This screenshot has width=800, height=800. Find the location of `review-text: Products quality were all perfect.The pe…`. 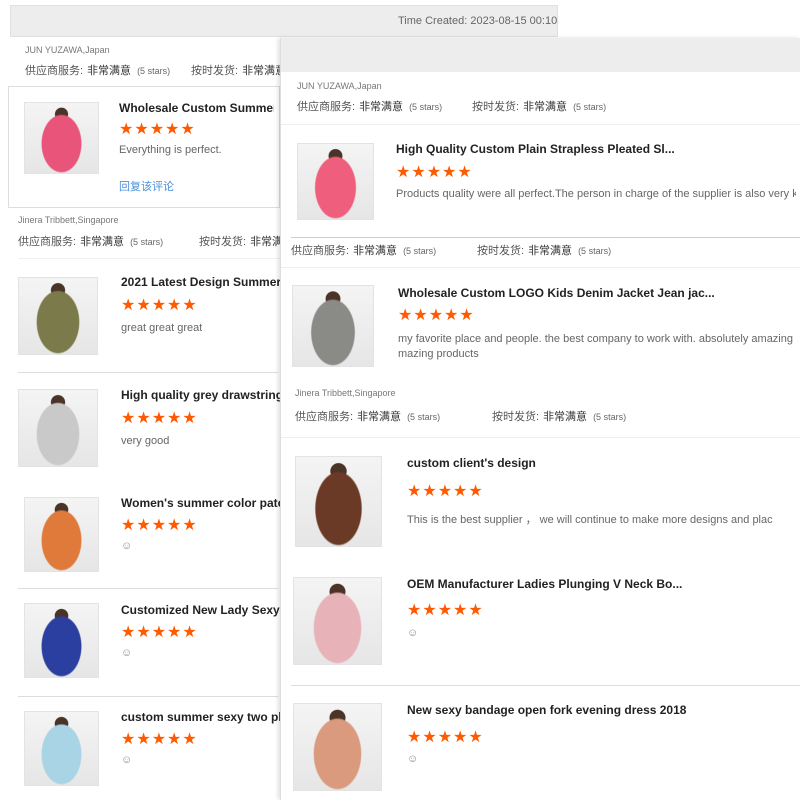

review-text: Products quality were all perfect.The pe… is located at coordinates (596, 194).